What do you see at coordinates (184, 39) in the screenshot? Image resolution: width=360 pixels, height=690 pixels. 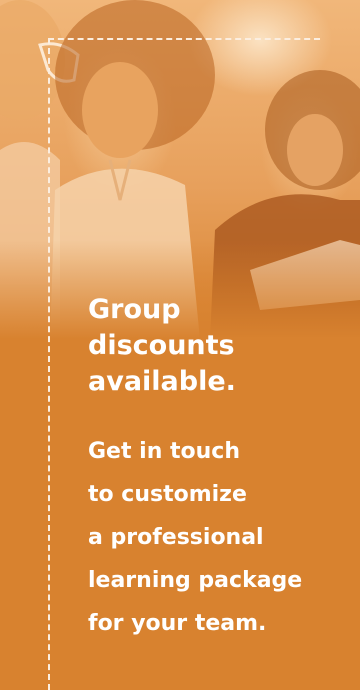 I see `dashed-frame-top` at bounding box center [184, 39].